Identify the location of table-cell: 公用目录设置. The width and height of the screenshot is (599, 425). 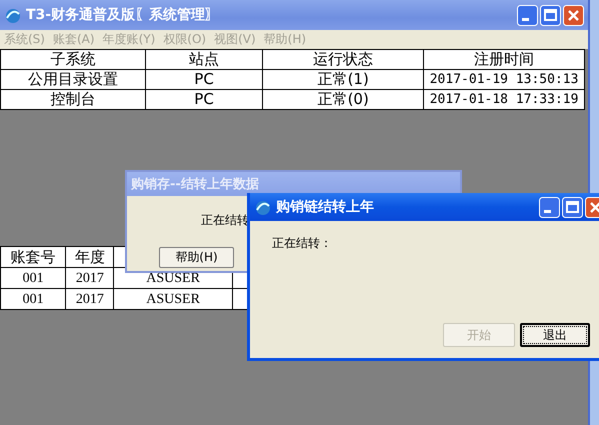
(73, 80).